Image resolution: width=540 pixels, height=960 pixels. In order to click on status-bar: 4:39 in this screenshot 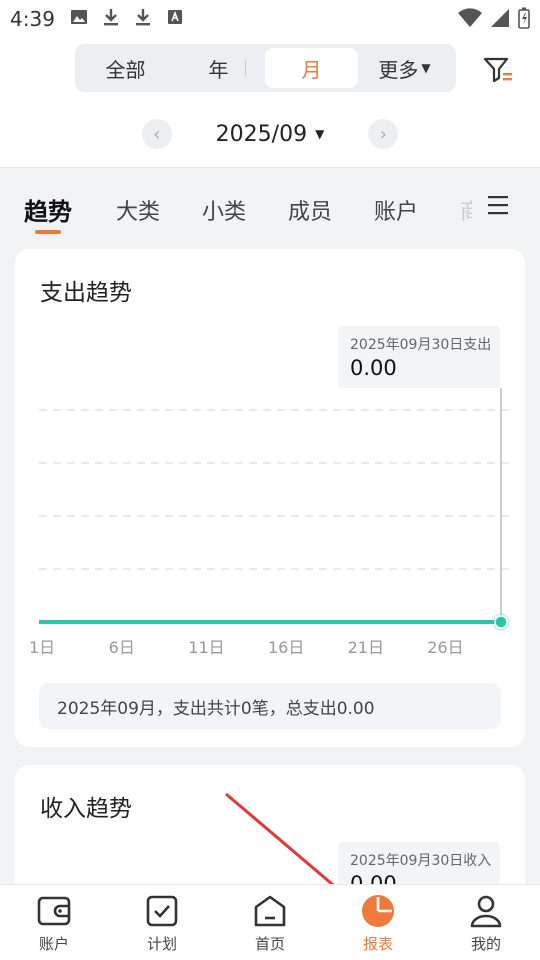, I will do `click(270, 18)`.